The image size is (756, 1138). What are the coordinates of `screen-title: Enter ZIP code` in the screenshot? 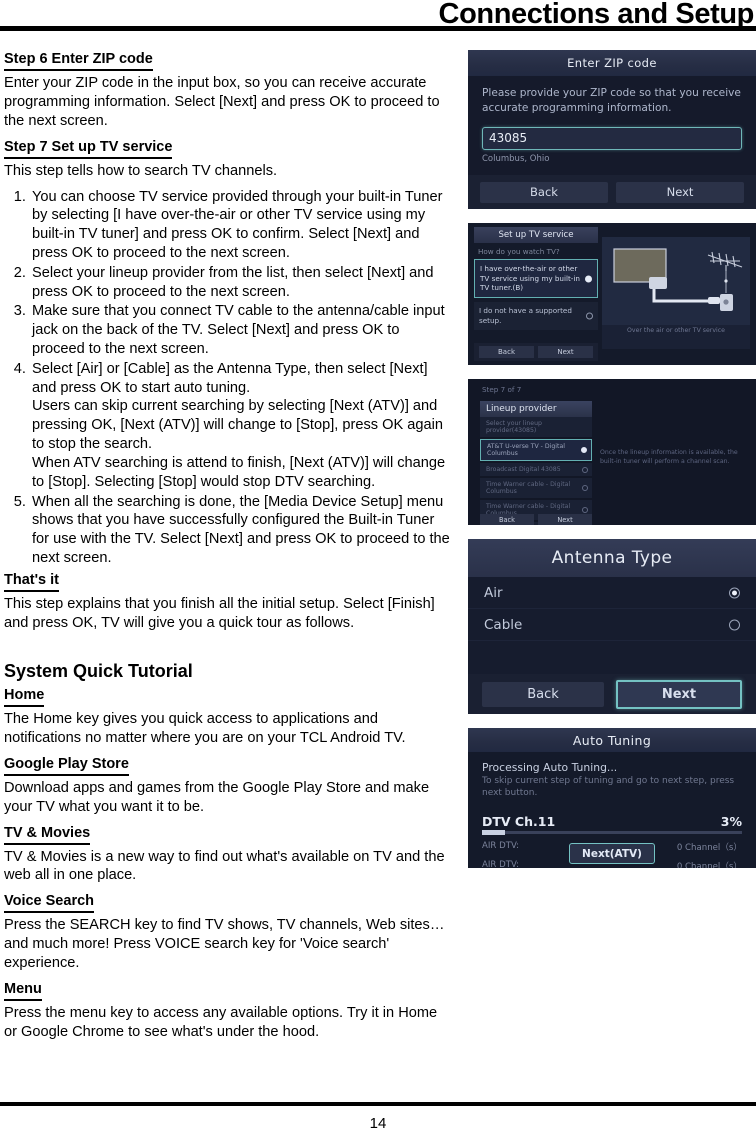 It's located at (612, 63).